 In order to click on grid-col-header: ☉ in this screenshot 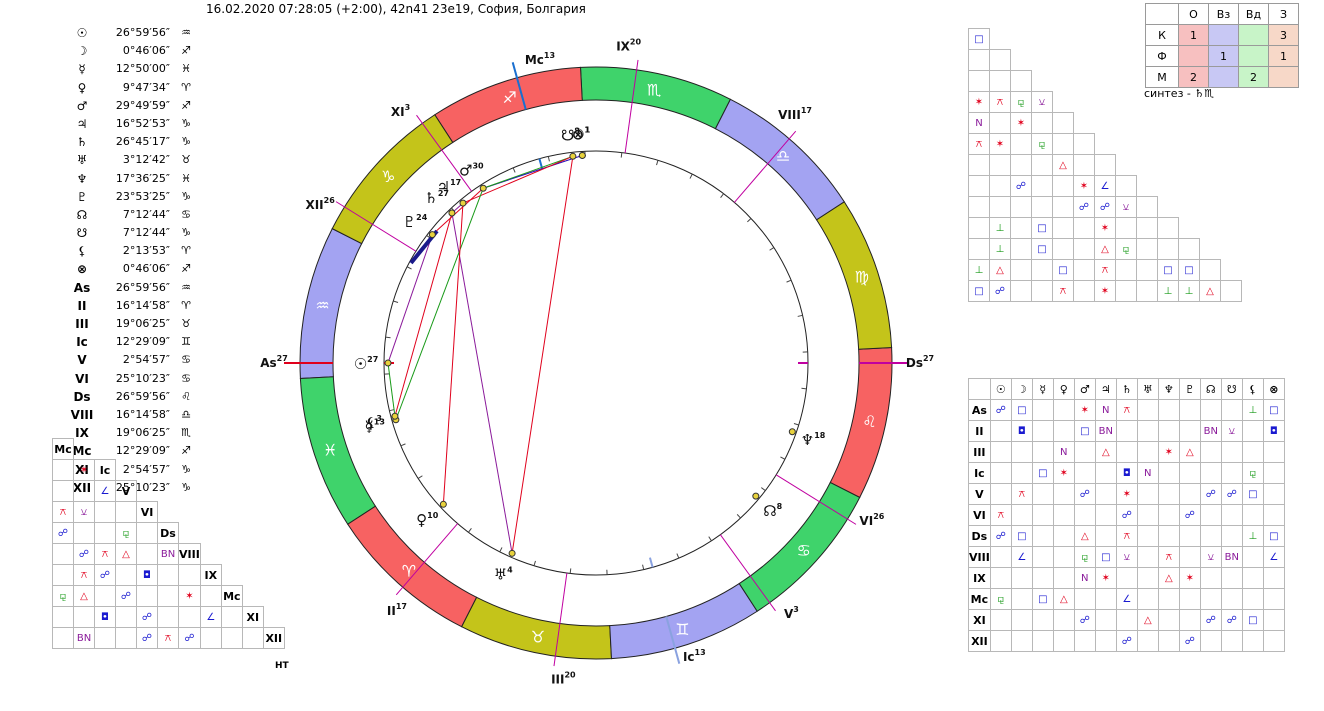, I will do `click(1000, 389)`.